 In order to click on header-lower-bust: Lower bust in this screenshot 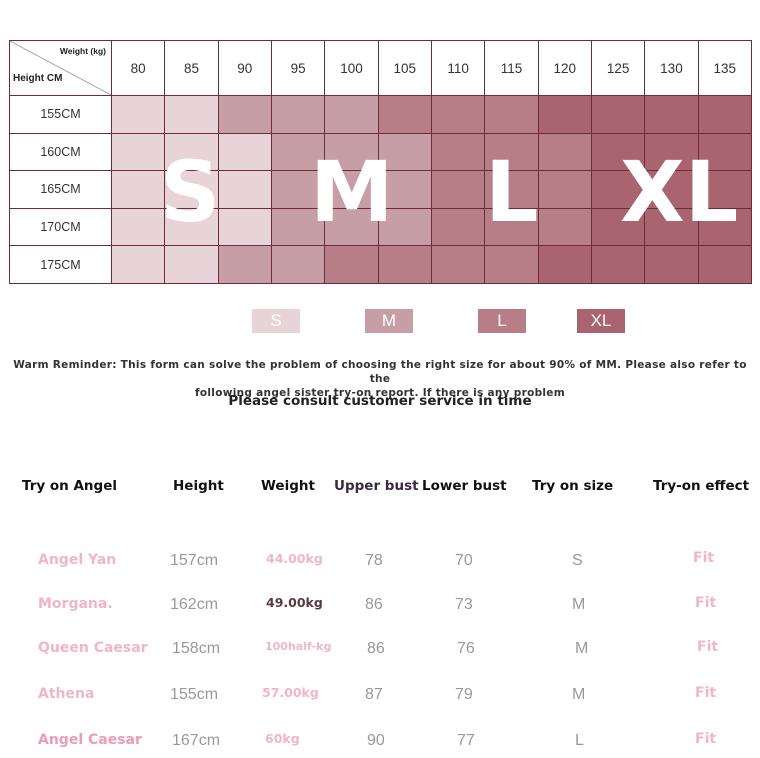, I will do `click(464, 486)`.